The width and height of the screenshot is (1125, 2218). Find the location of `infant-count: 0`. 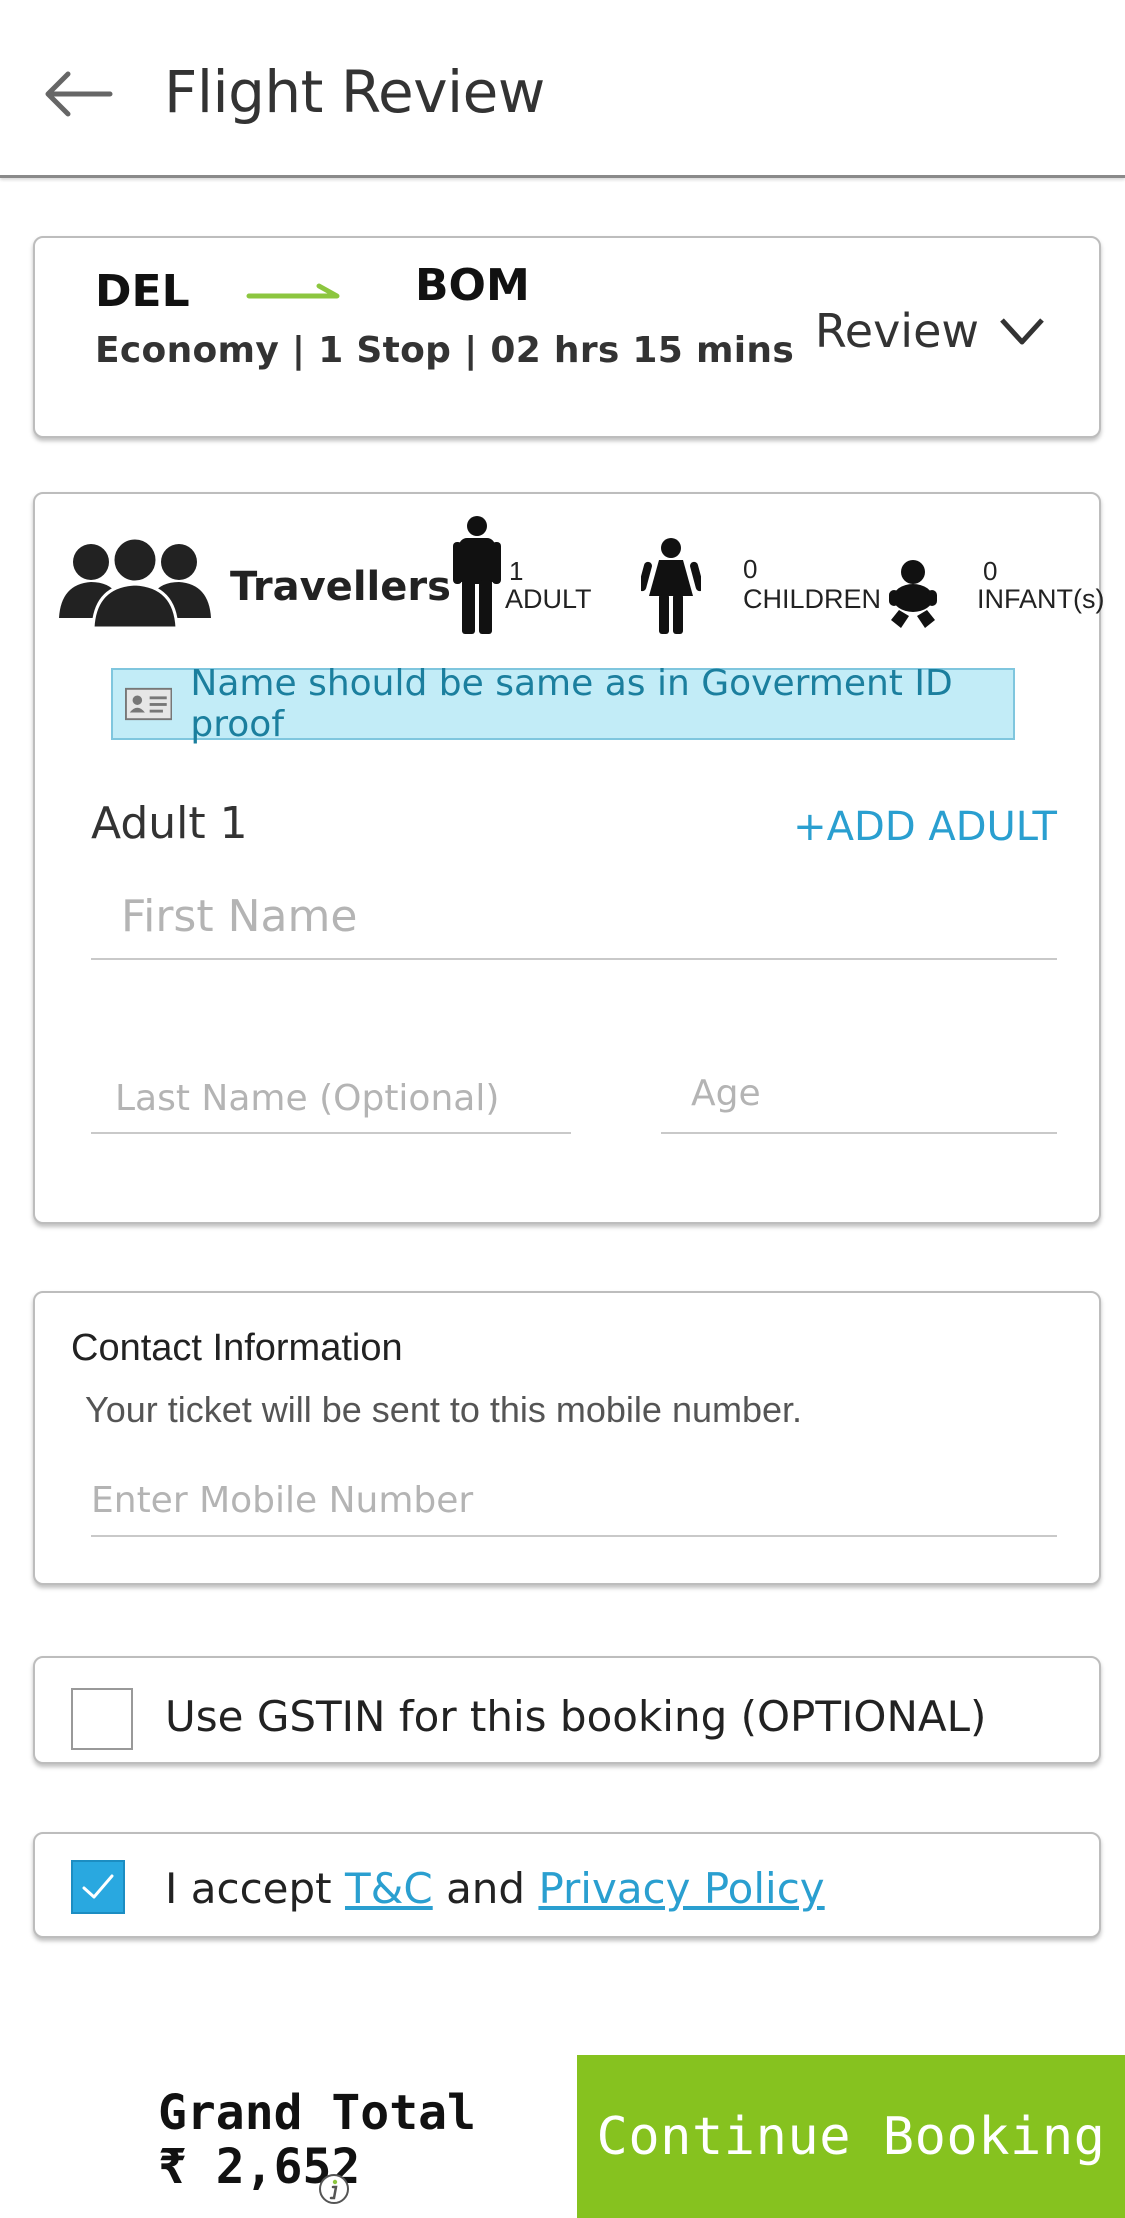

infant-count: 0 is located at coordinates (990, 571).